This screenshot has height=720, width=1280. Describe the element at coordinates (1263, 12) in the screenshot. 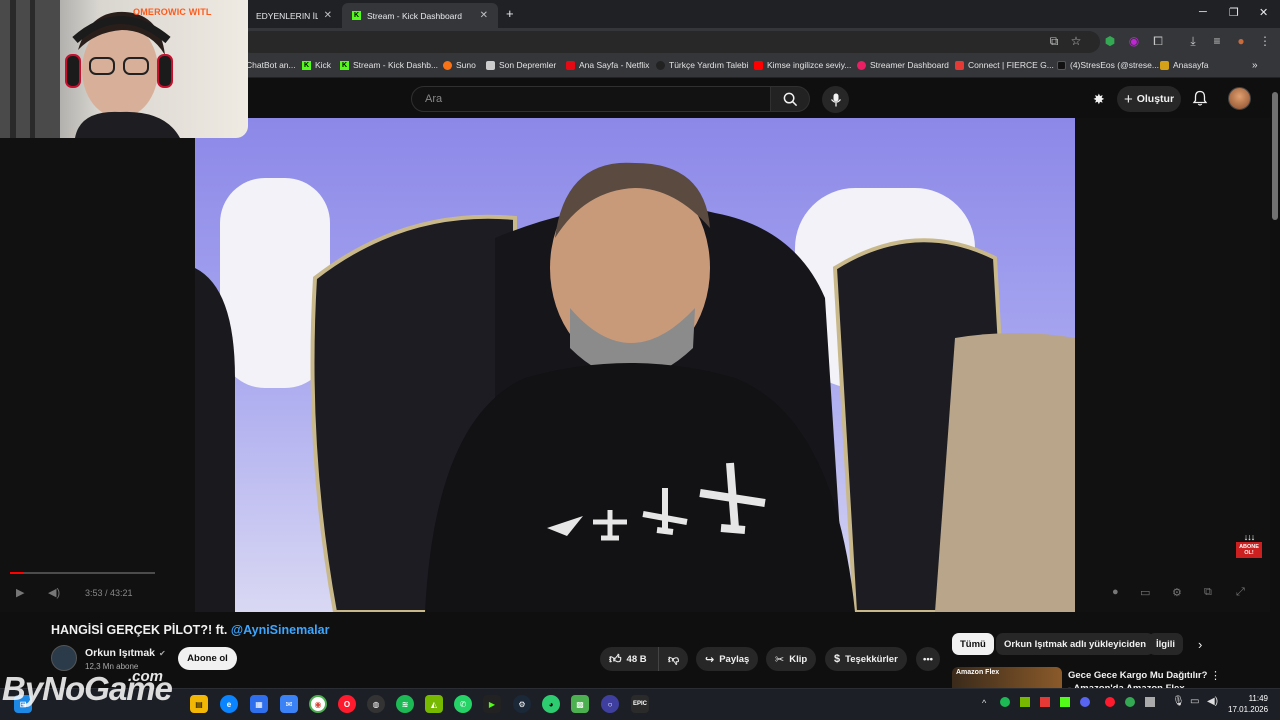

I see `close-window-icon: ✕` at that location.